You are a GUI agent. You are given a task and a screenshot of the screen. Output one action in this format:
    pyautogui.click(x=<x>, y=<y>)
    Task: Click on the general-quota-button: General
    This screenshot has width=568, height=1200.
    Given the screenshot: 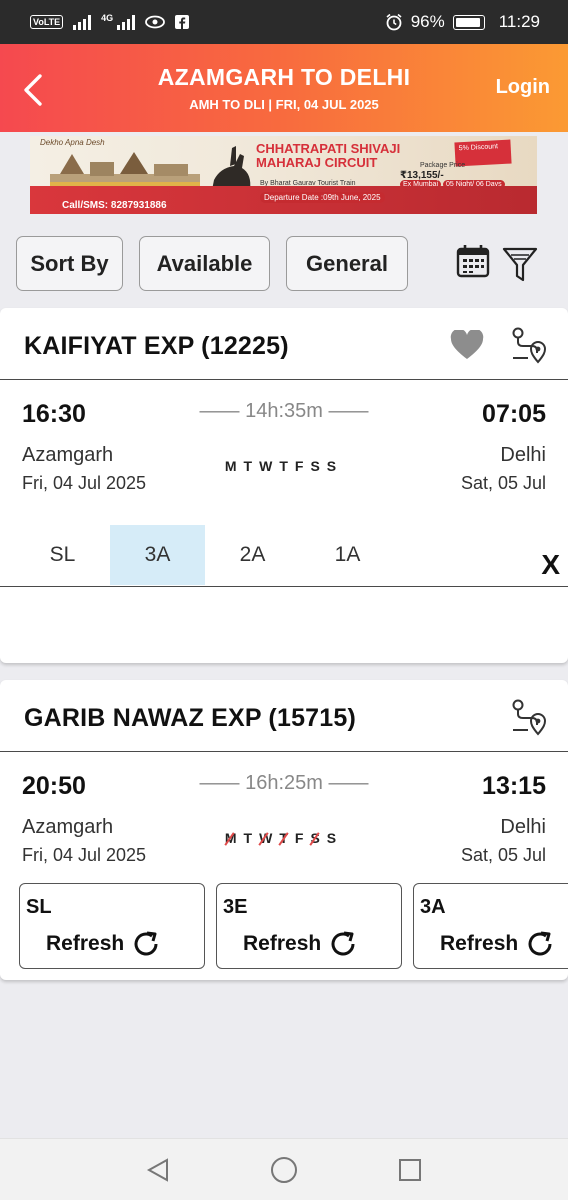 What is the action you would take?
    pyautogui.click(x=347, y=263)
    